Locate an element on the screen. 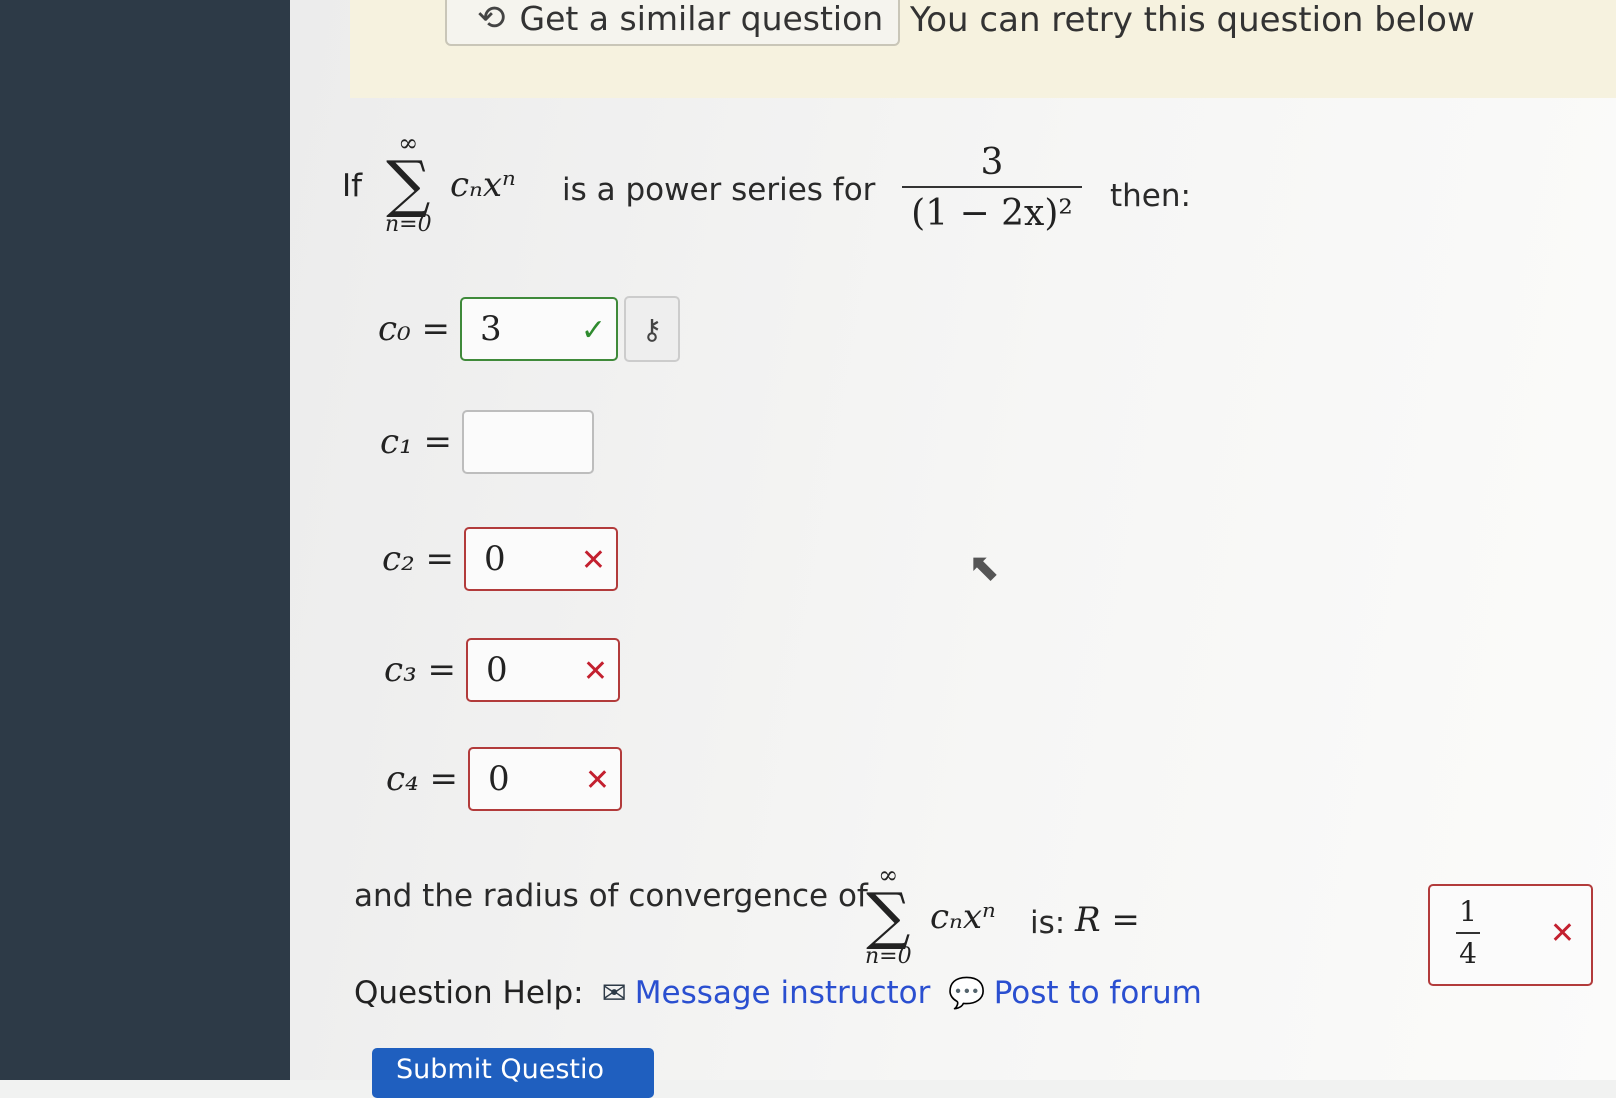 The width and height of the screenshot is (1616, 1098). coefficient-label: c₂ = is located at coordinates (418, 559).